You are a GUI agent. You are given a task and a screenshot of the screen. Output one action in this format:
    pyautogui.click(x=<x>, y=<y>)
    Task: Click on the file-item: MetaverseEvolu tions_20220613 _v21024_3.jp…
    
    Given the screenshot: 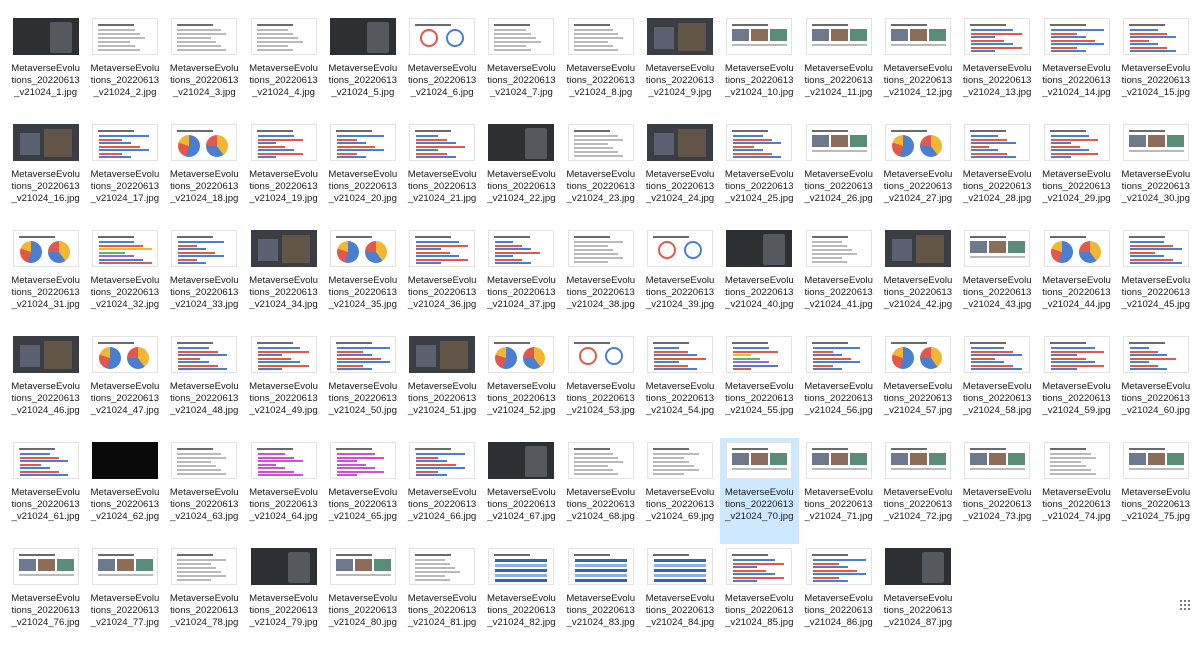 What is the action you would take?
    pyautogui.click(x=204, y=67)
    